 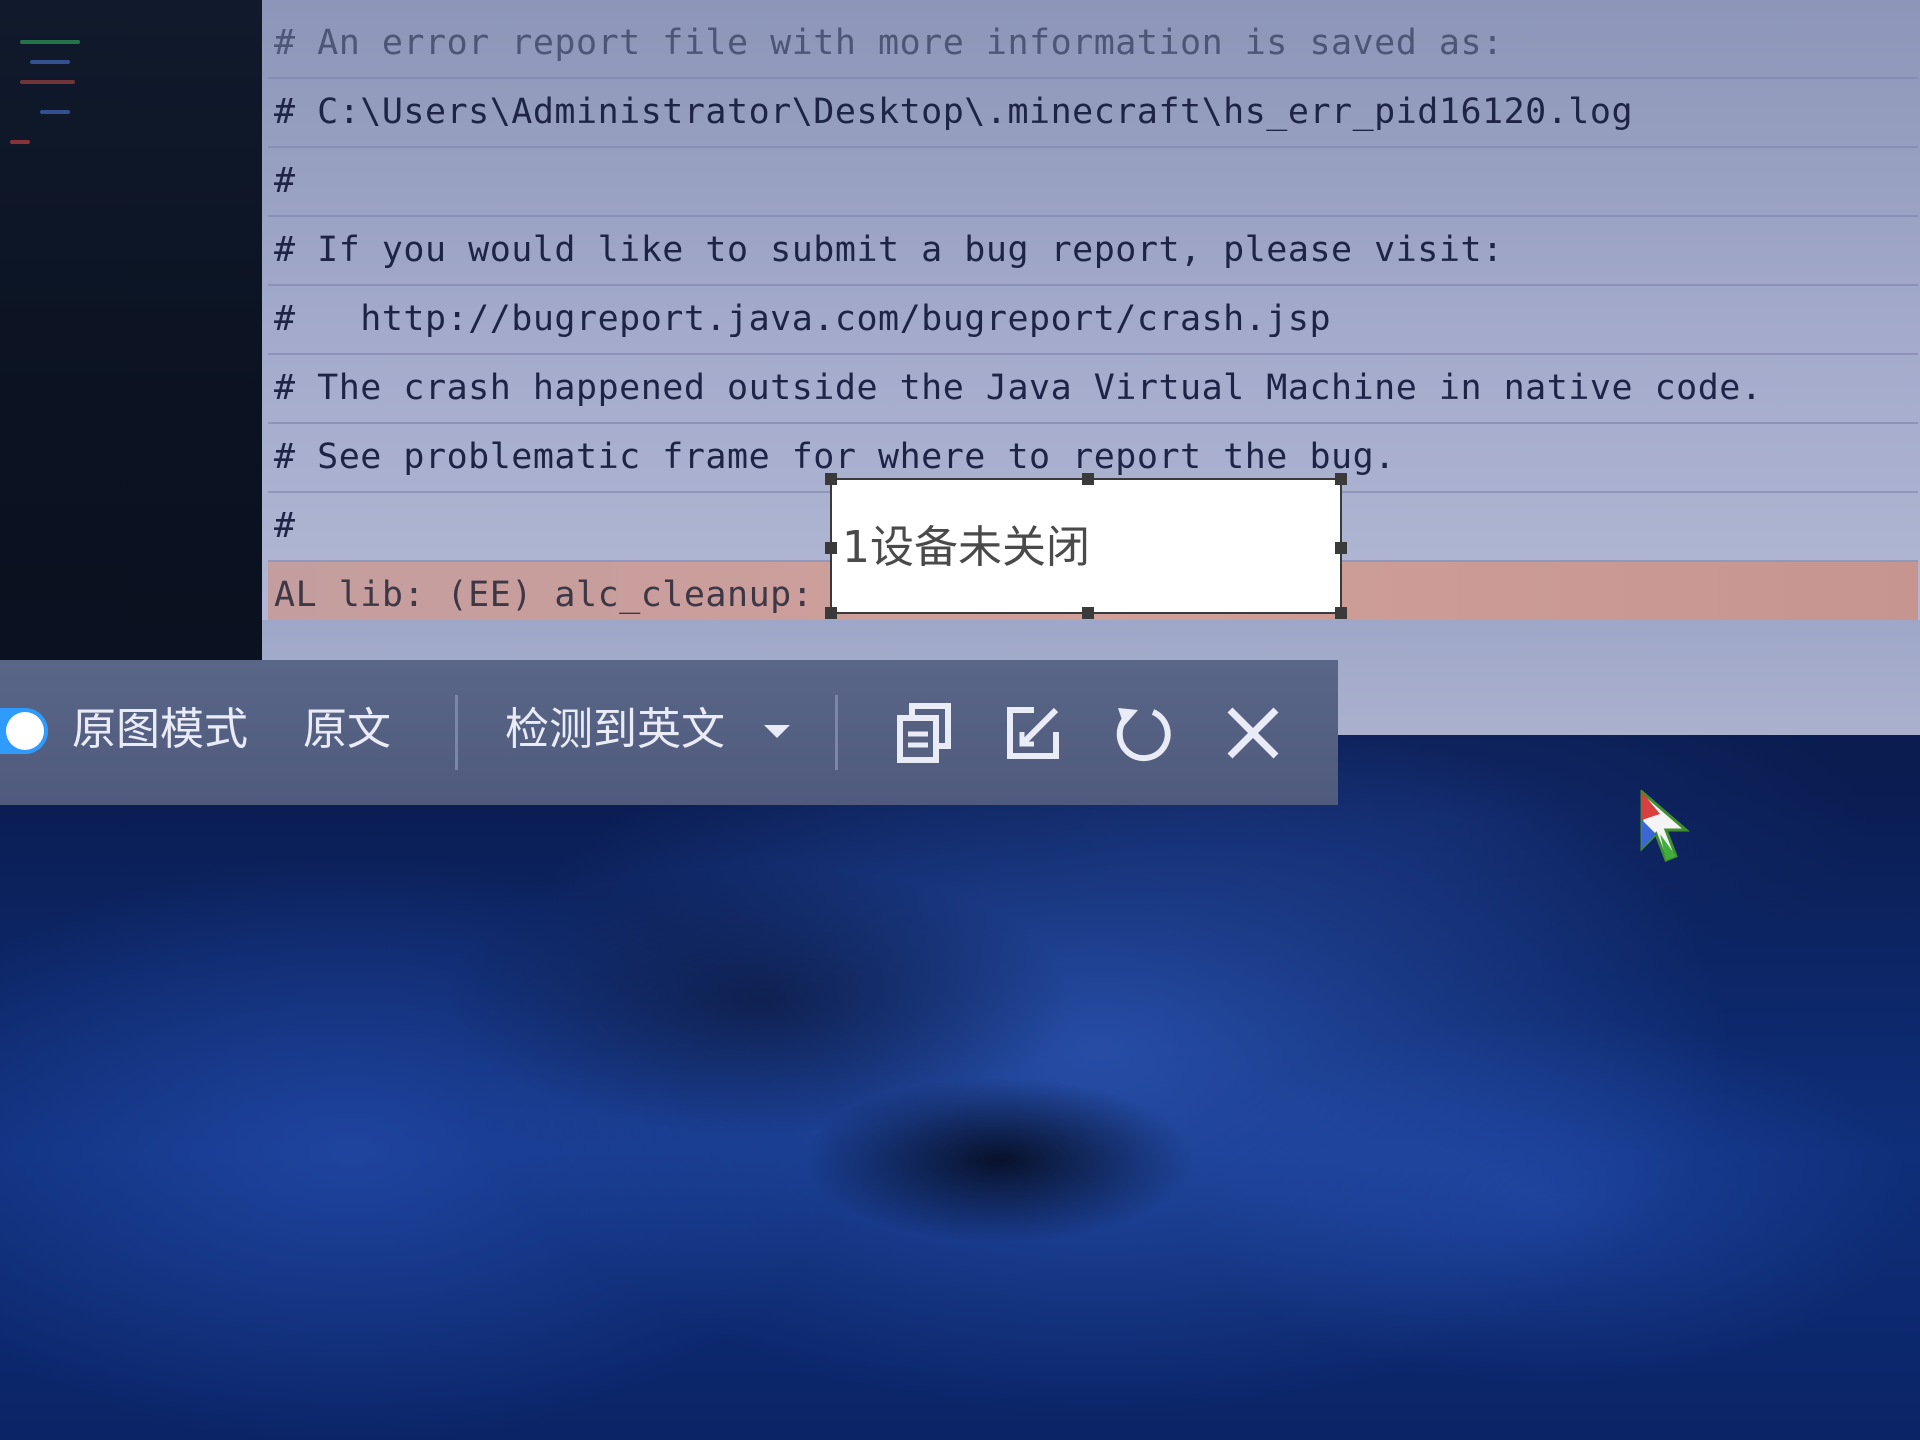 I want to click on refresh-icon, so click(x=1143, y=733).